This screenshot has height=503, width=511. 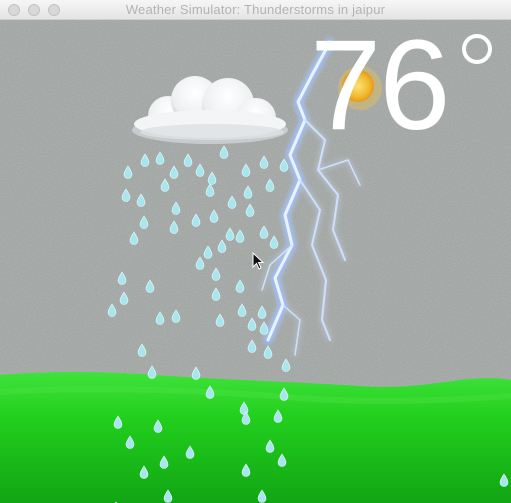 I want to click on degree-icon, so click(x=477, y=49).